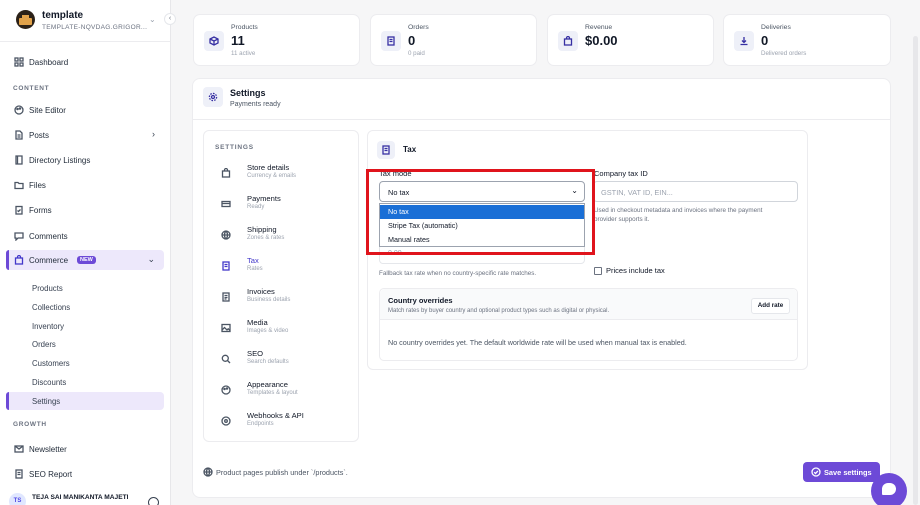 The height and width of the screenshot is (505, 920). I want to click on sidebar-subitem-label: Collections, so click(51, 307).